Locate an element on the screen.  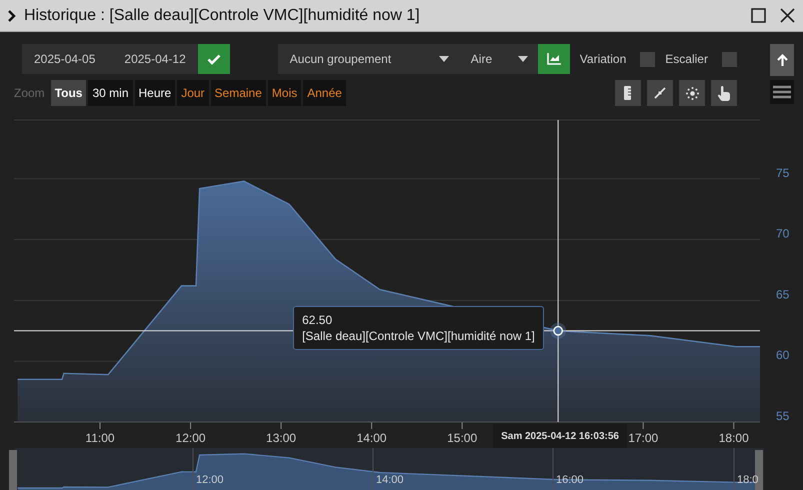
option-label: Escalier is located at coordinates (686, 59).